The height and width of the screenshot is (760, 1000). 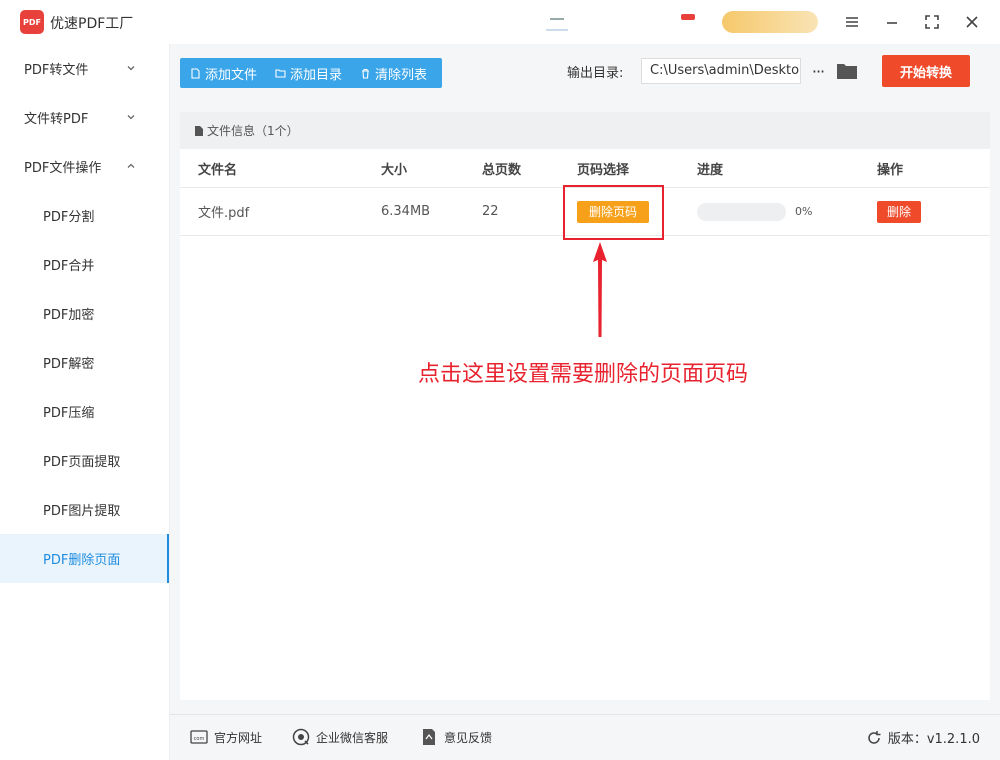 I want to click on column-header-operation: 操作, so click(x=890, y=170).